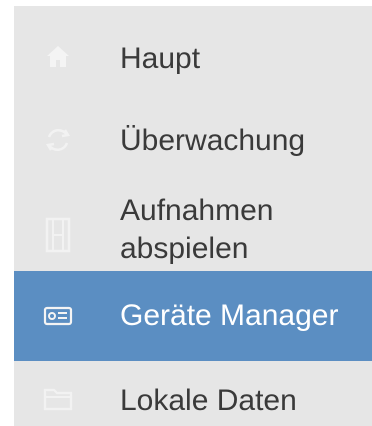 Image resolution: width=372 pixels, height=426 pixels. Describe the element at coordinates (58, 316) in the screenshot. I see `device-recorder-icon` at that location.